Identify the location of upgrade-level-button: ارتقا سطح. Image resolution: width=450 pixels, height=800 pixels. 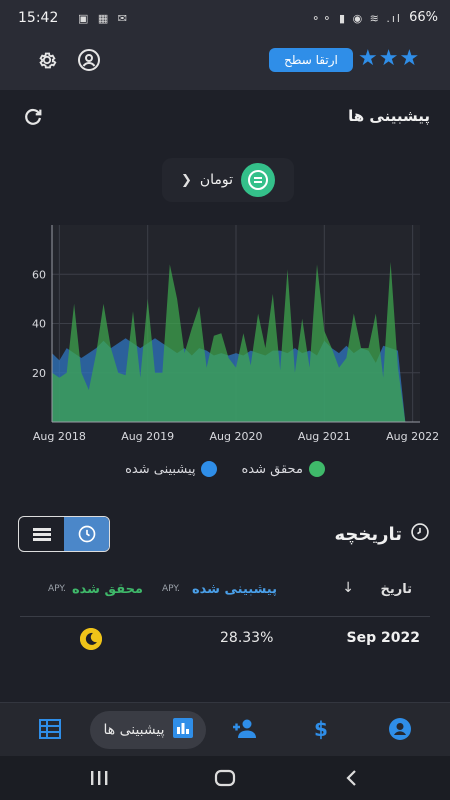
(311, 60).